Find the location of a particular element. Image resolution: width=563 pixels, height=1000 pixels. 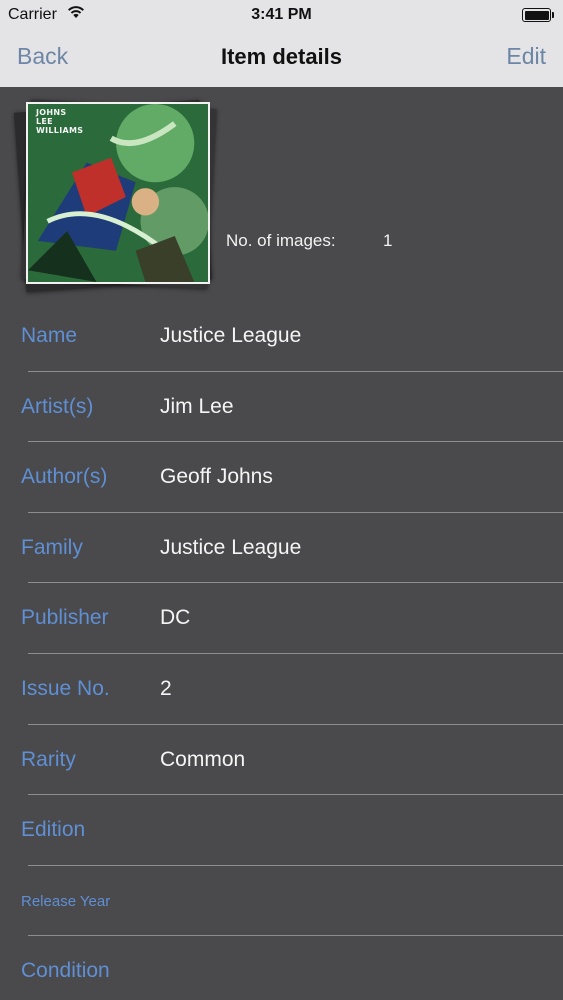

cover-credit-text: LEE is located at coordinates (44, 121).